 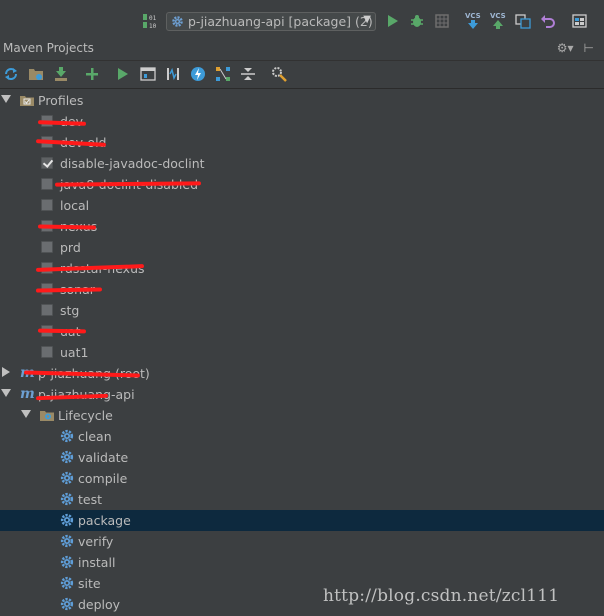 What do you see at coordinates (302, 100) in the screenshot?
I see `tree-node-profiles: Profiles` at bounding box center [302, 100].